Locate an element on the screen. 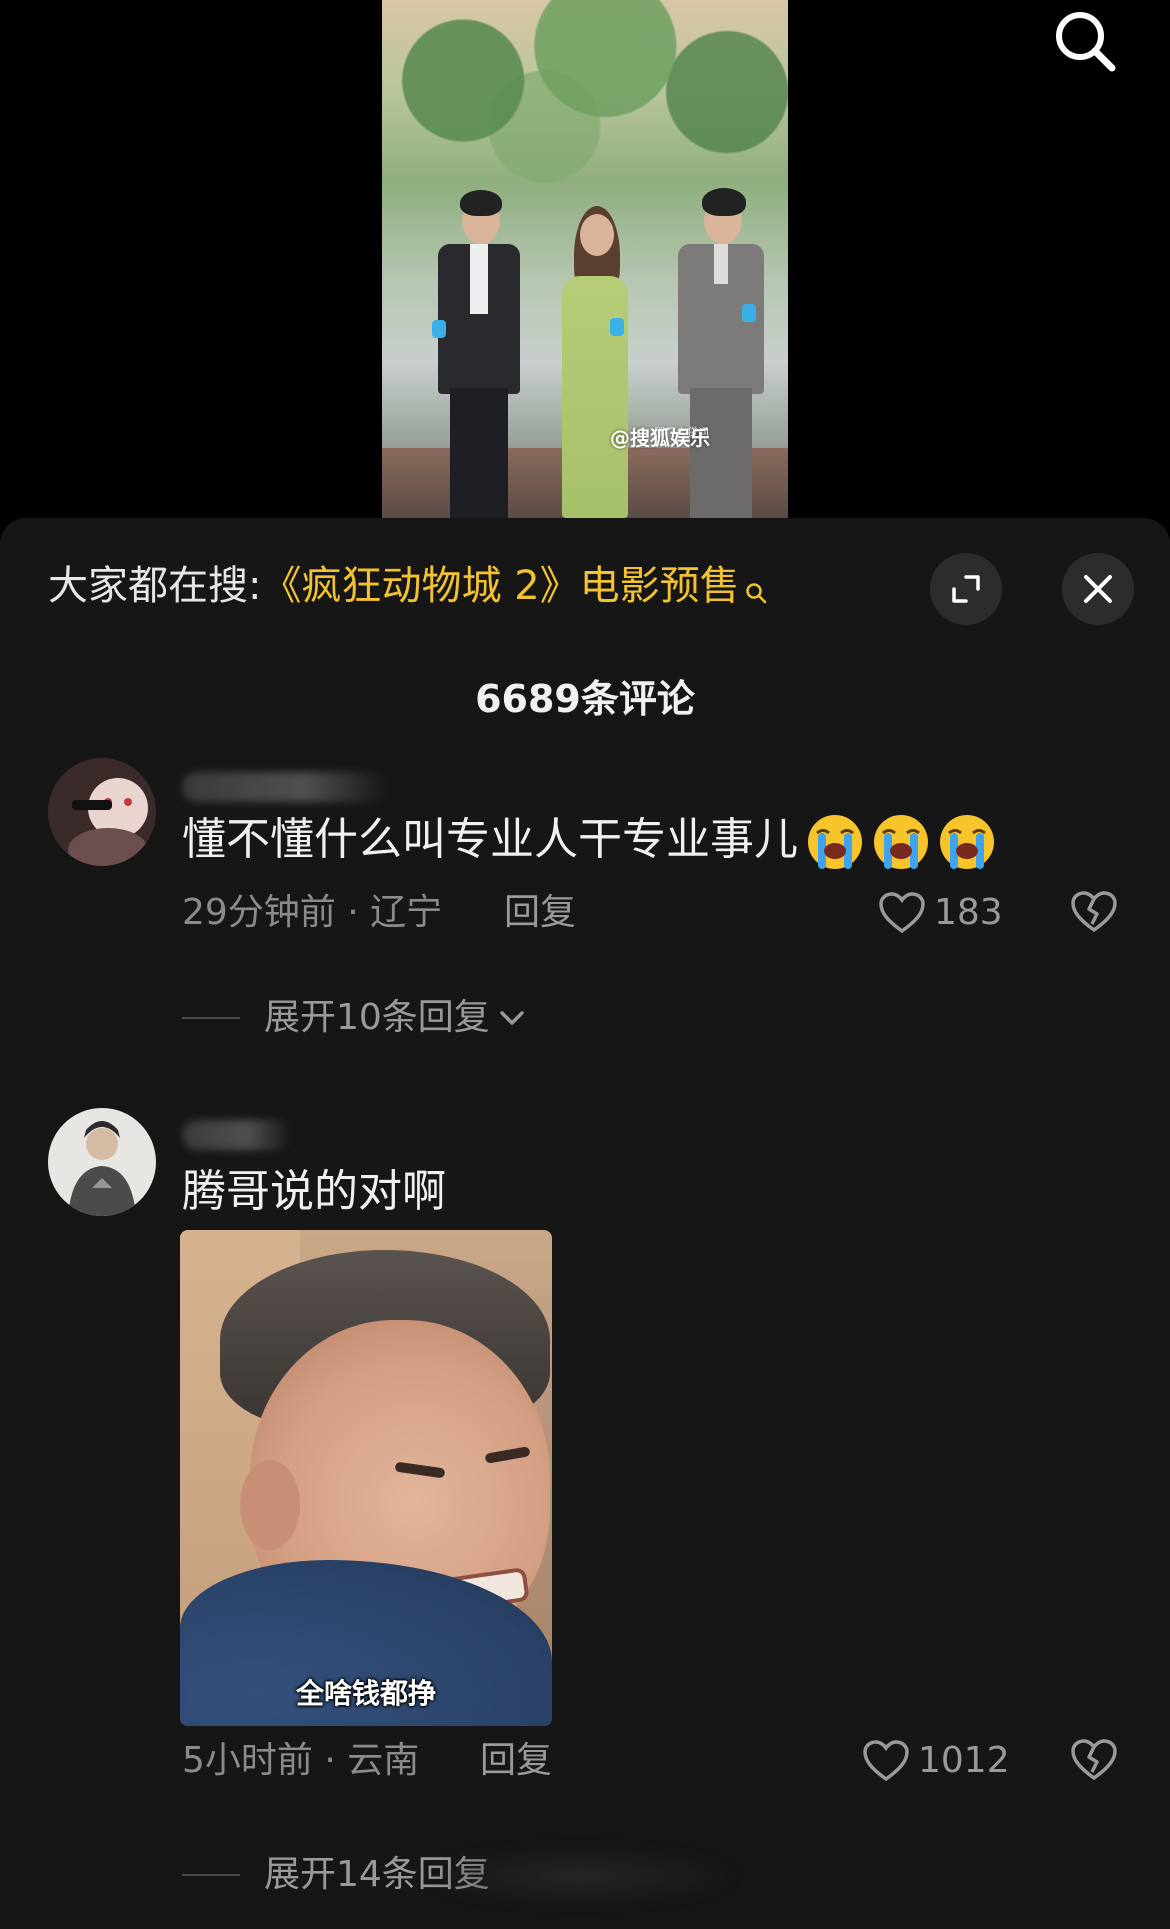 Image resolution: width=1170 pixels, height=1929 pixels. comments-panel-header: 大家都在搜:《疯狂动物城 2》电影预售 is located at coordinates (585, 588).